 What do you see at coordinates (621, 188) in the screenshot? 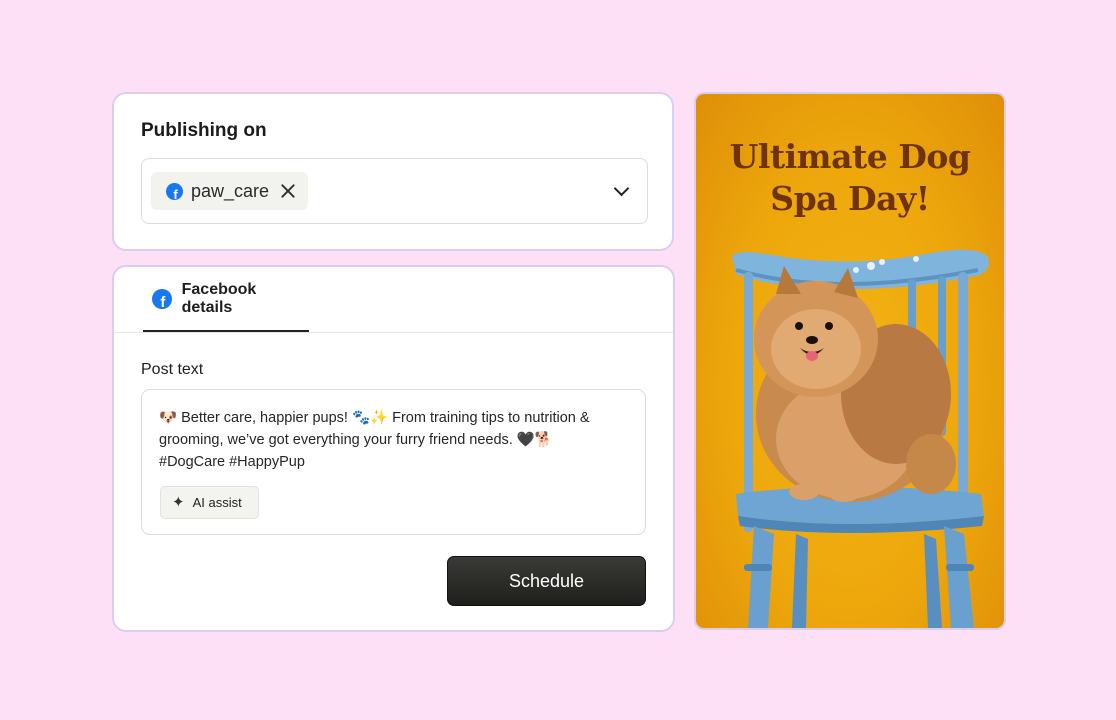
I see `chevron-down-icon` at bounding box center [621, 188].